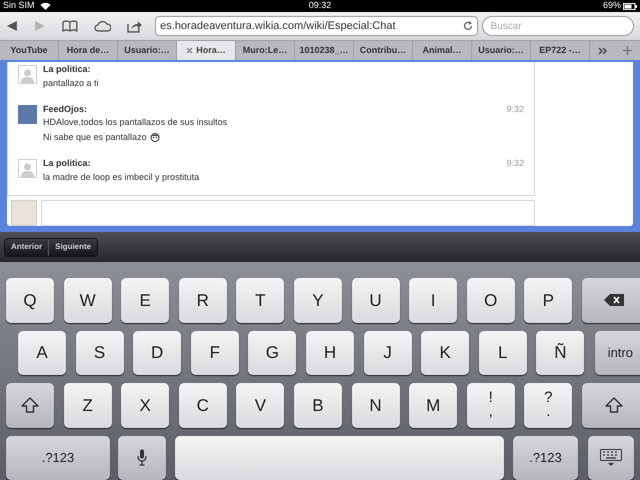 The width and height of the screenshot is (640, 480). I want to click on microphone-icon, so click(142, 457).